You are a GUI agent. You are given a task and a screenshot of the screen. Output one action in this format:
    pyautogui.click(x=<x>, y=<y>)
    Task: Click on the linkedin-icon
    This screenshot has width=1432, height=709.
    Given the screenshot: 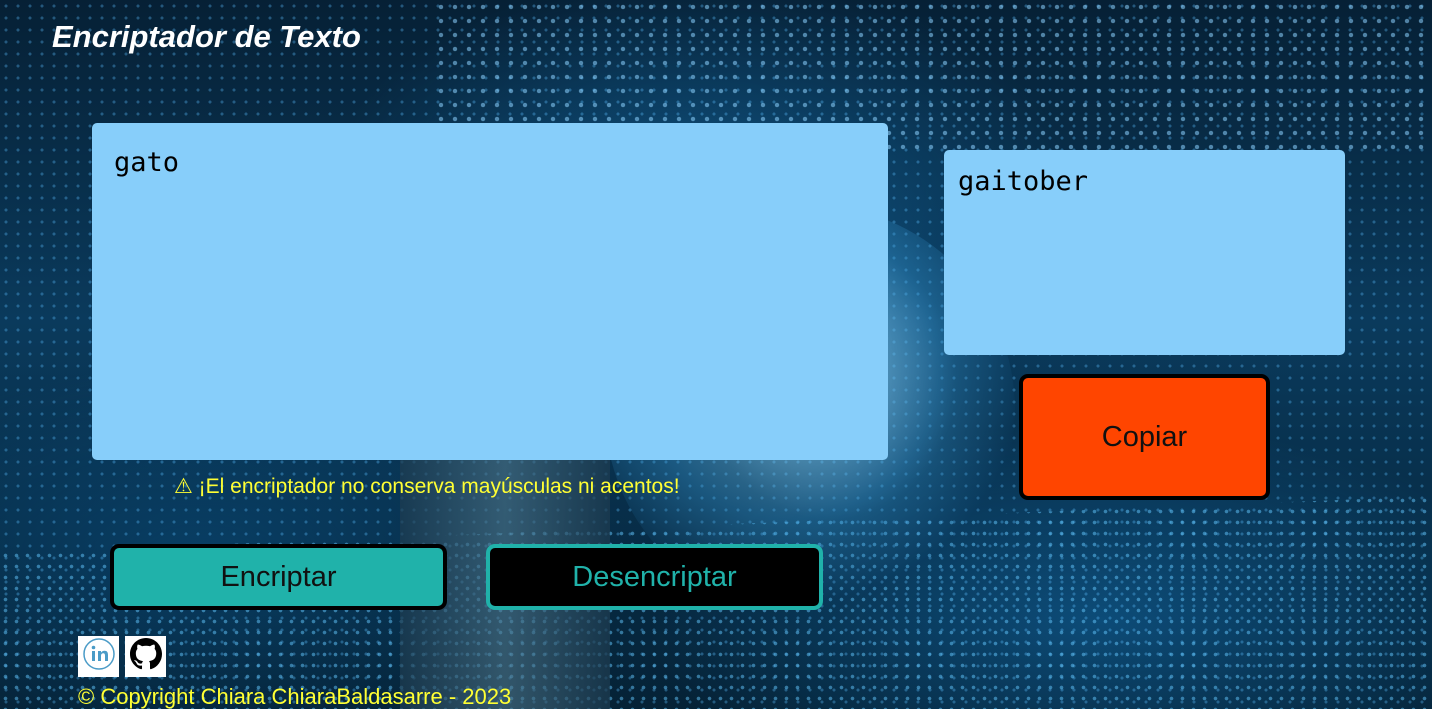 What is the action you would take?
    pyautogui.click(x=99, y=656)
    